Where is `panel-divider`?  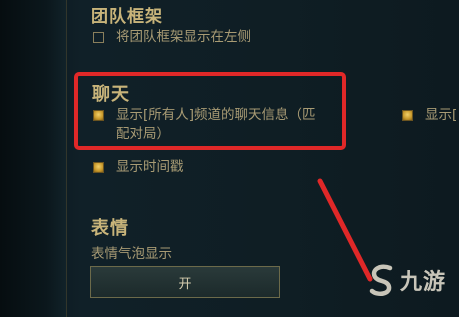 panel-divider is located at coordinates (66, 158).